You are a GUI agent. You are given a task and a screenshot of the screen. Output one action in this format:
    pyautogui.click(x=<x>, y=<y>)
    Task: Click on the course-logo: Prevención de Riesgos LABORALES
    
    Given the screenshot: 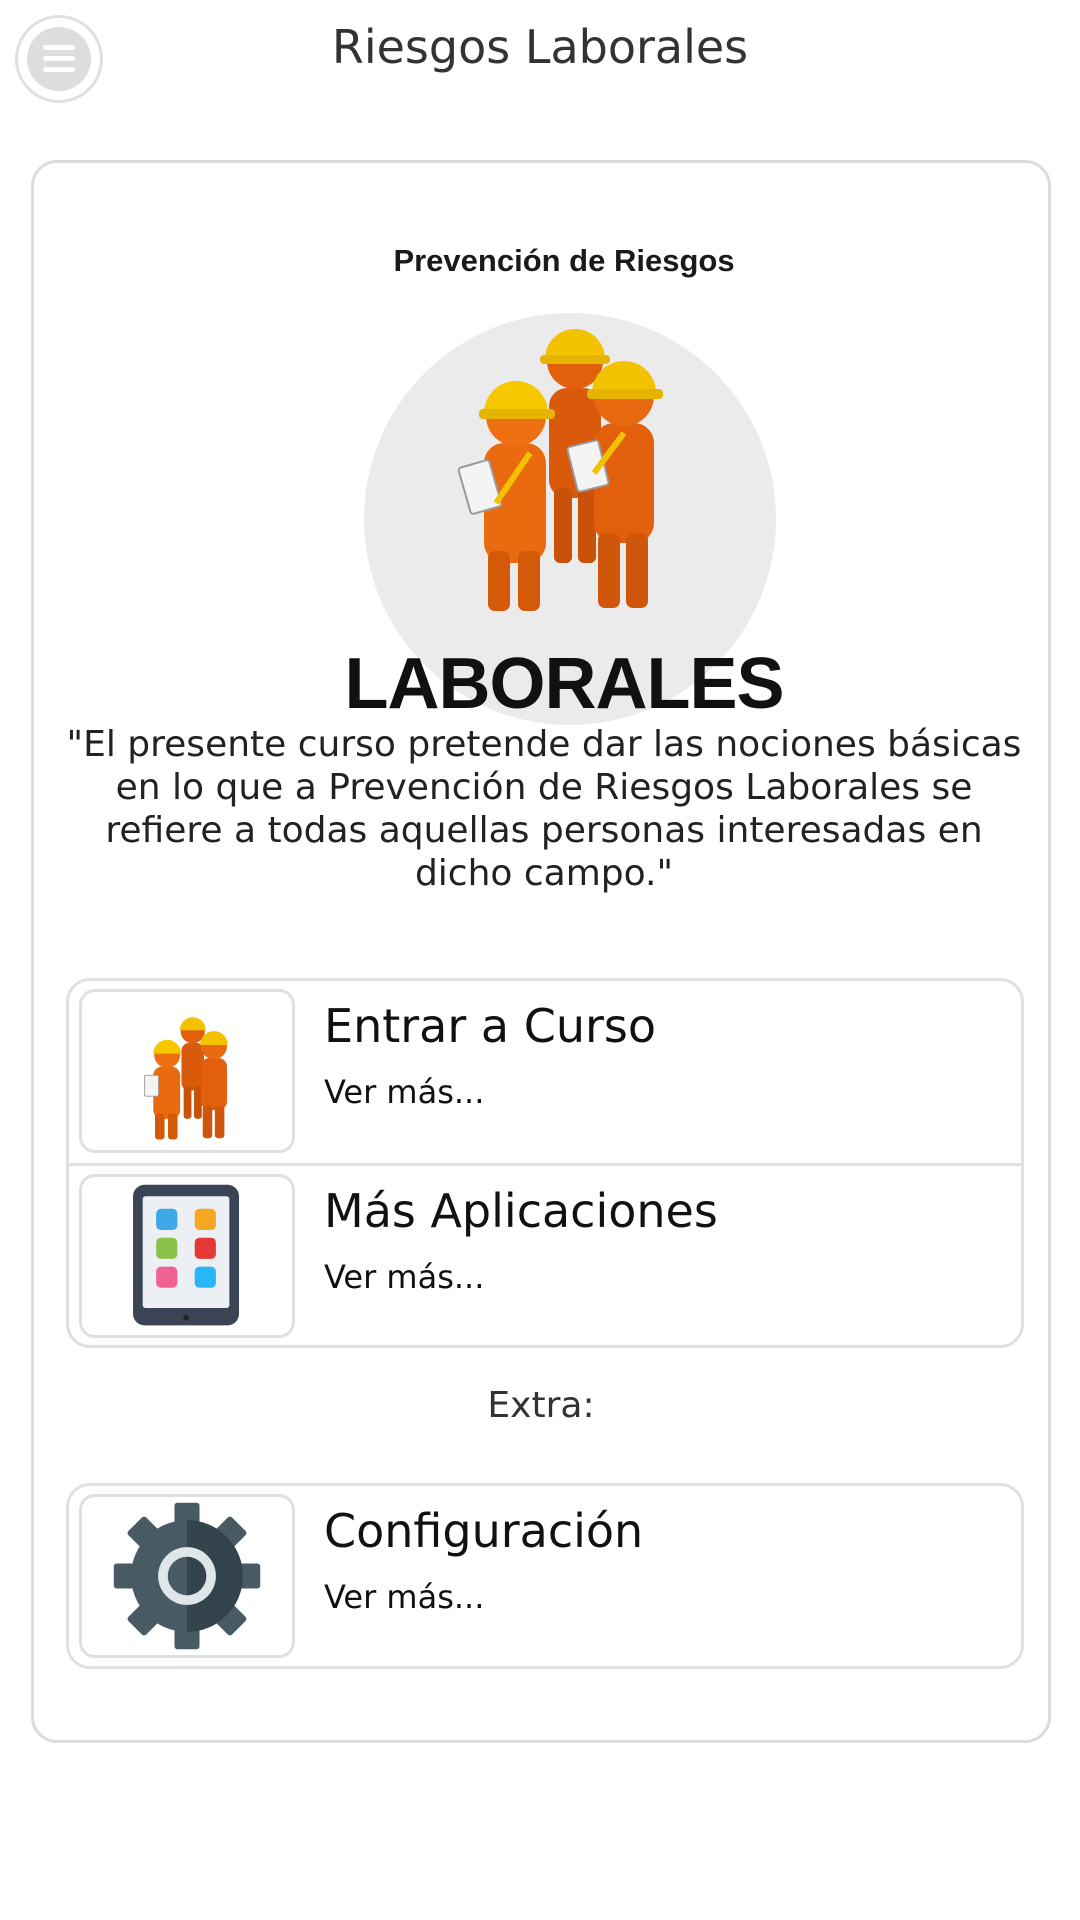 What is the action you would take?
    pyautogui.click(x=565, y=484)
    